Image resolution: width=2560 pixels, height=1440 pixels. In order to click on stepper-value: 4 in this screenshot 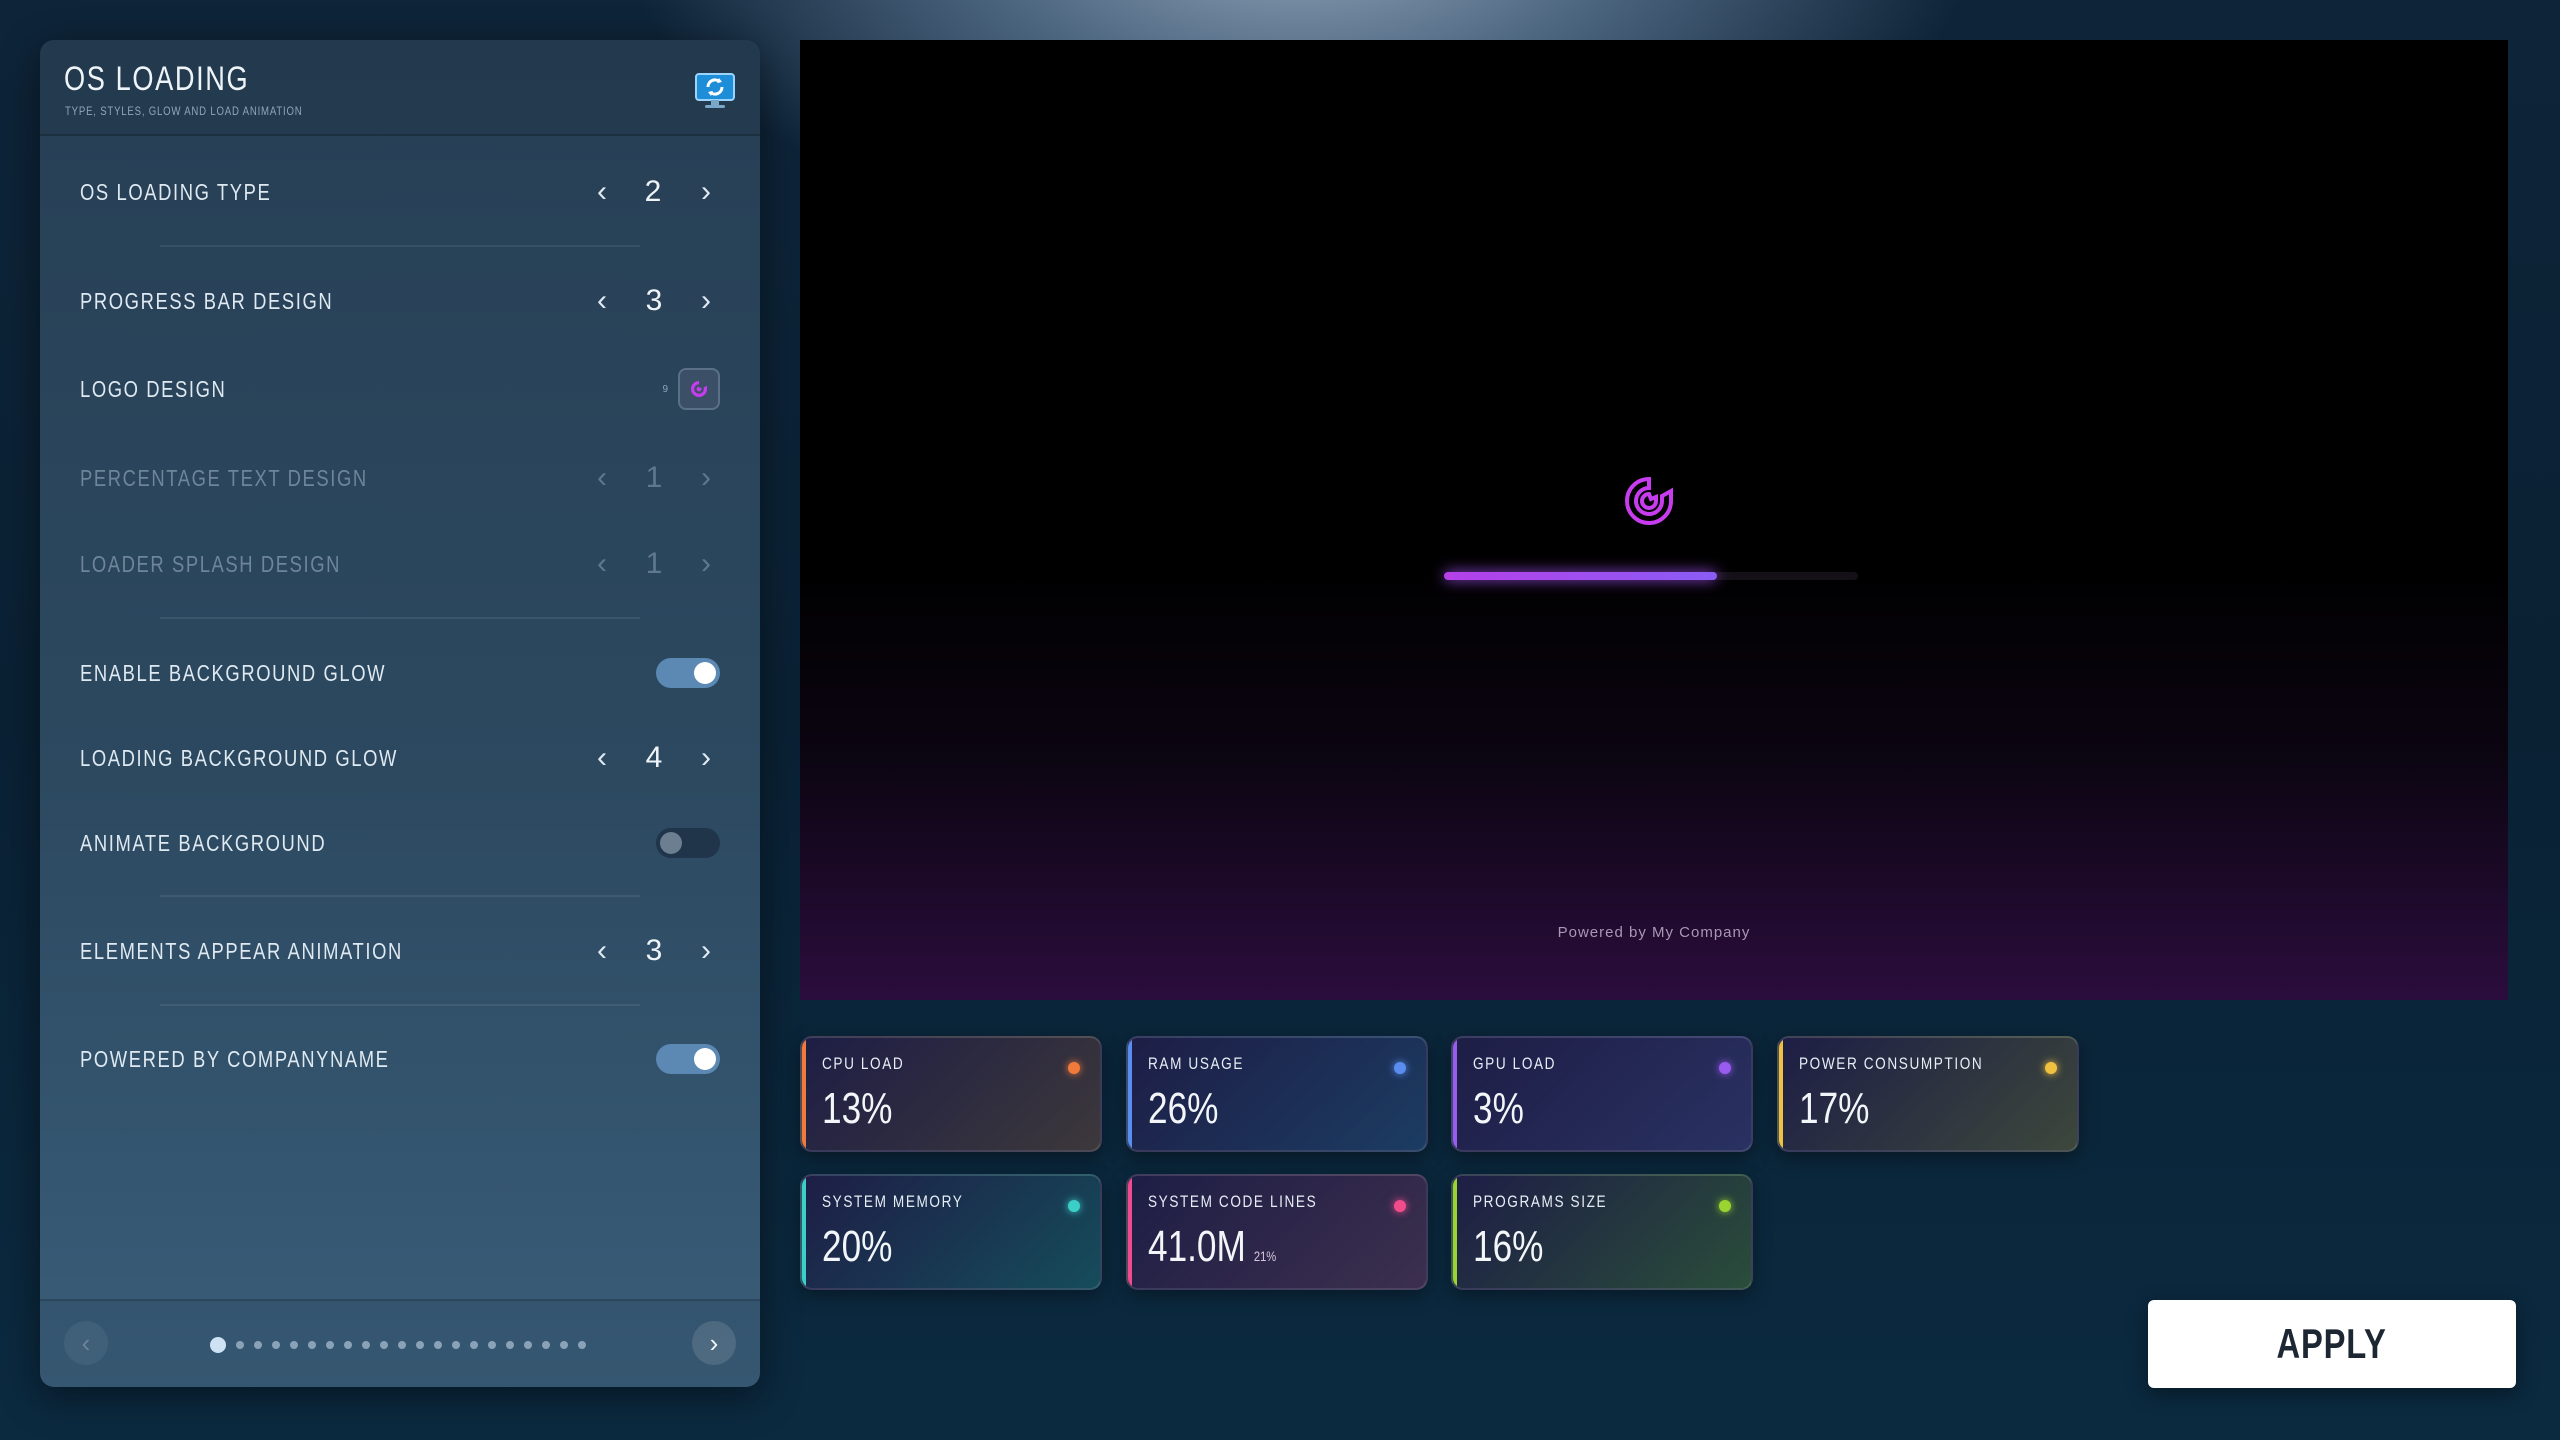, I will do `click(654, 757)`.